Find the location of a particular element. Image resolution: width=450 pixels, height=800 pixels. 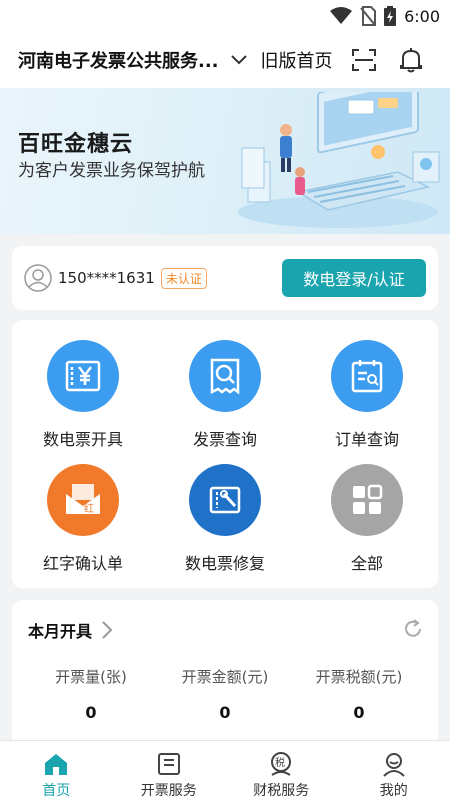

user-card: 150****1631 未认证 数电登录/认证 is located at coordinates (225, 278).